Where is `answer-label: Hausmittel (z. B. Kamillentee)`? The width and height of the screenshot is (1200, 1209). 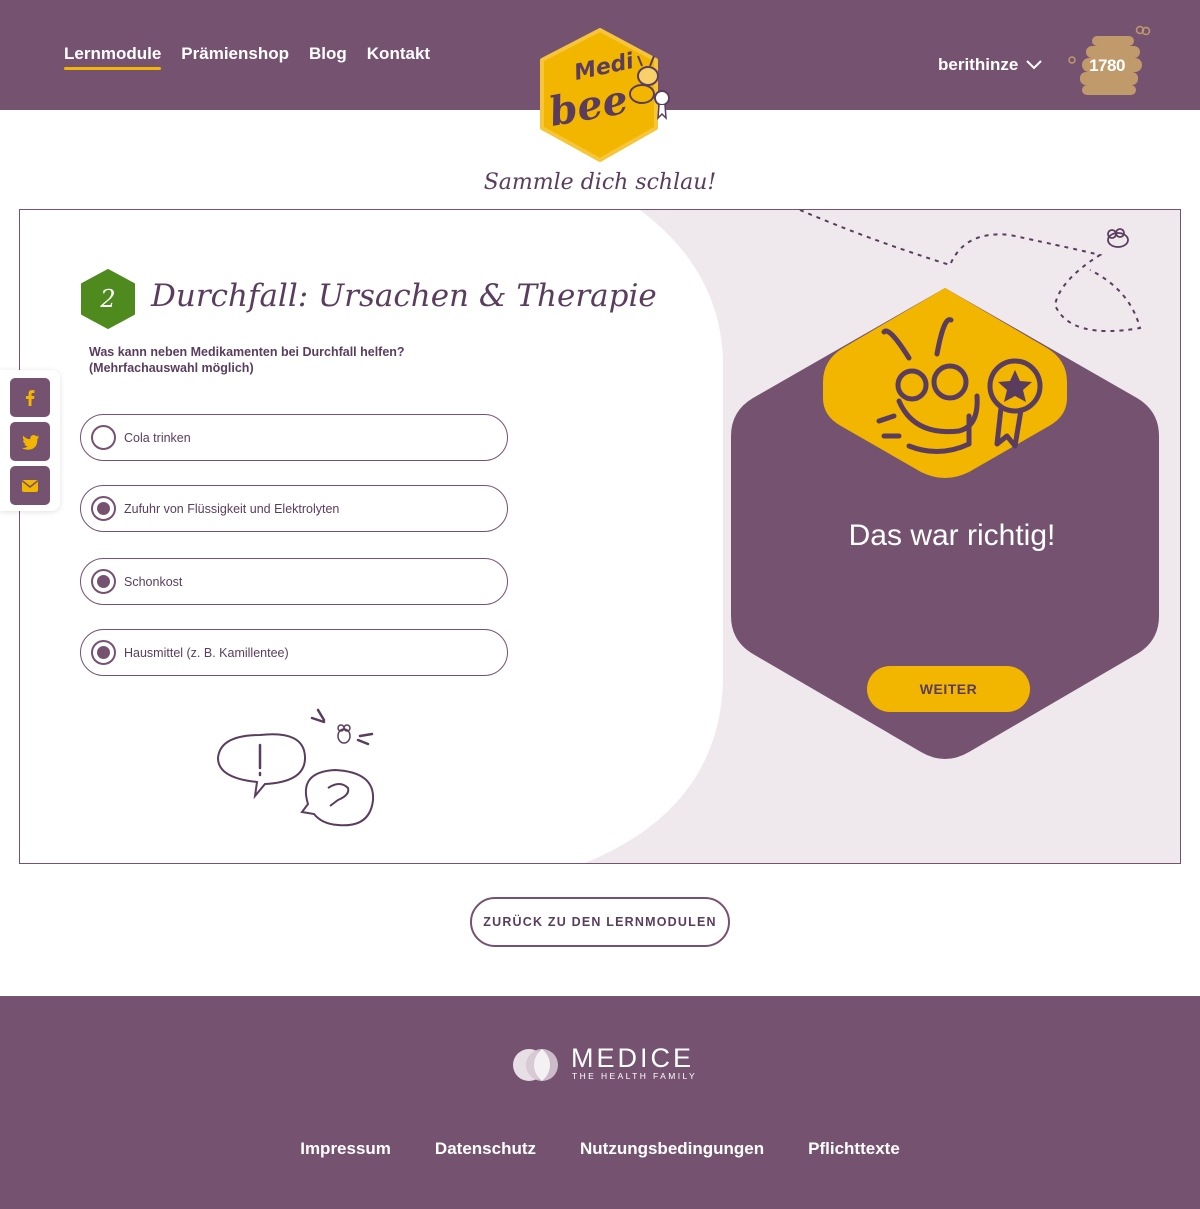
answer-label: Hausmittel (z. B. Kamillentee) is located at coordinates (206, 652).